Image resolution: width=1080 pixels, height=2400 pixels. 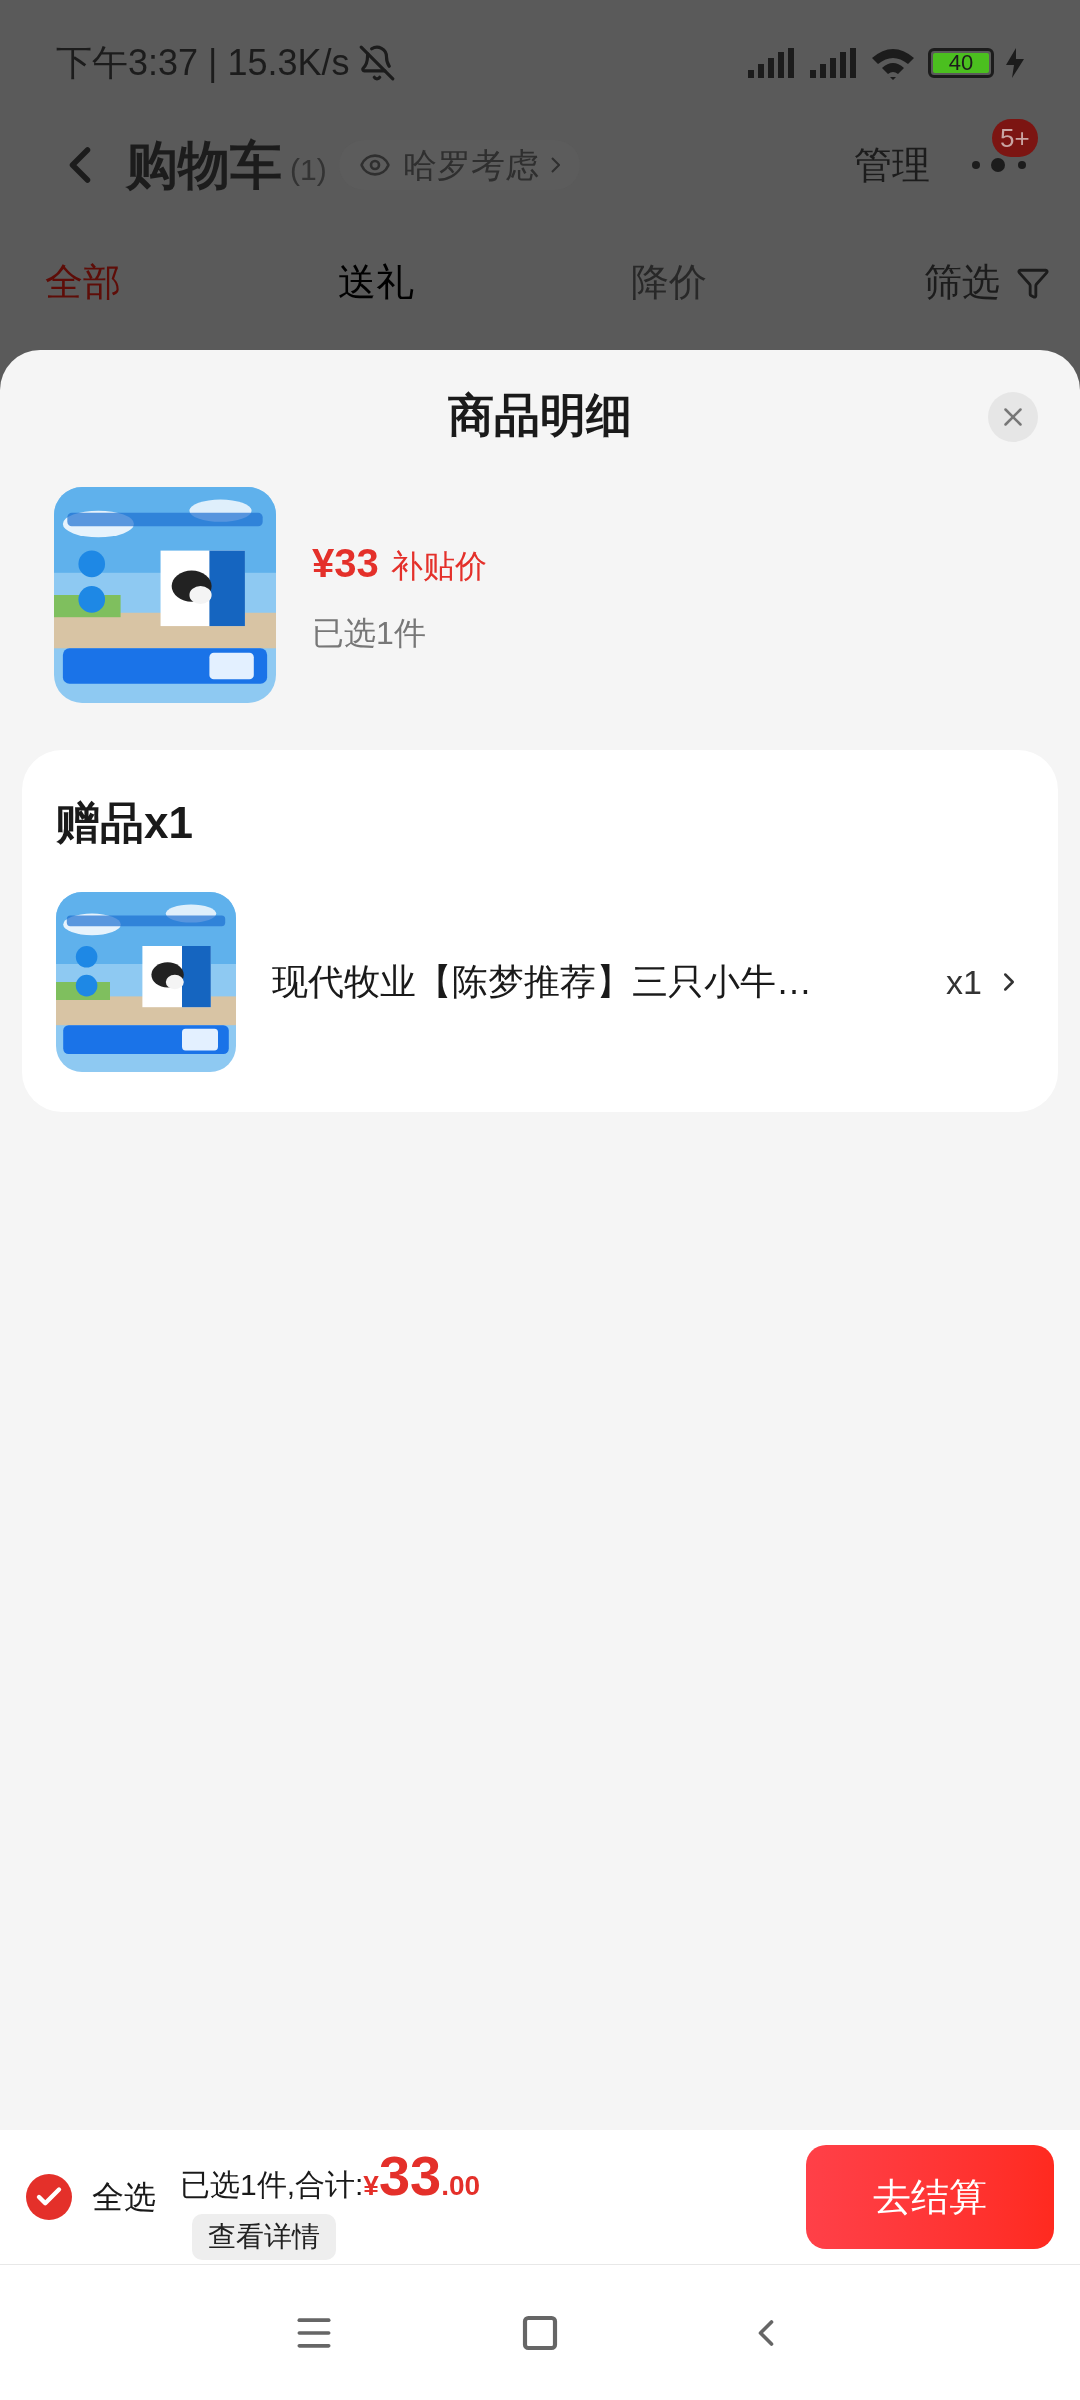 What do you see at coordinates (422, 2176) in the screenshot?
I see `total-price: ¥33.00` at bounding box center [422, 2176].